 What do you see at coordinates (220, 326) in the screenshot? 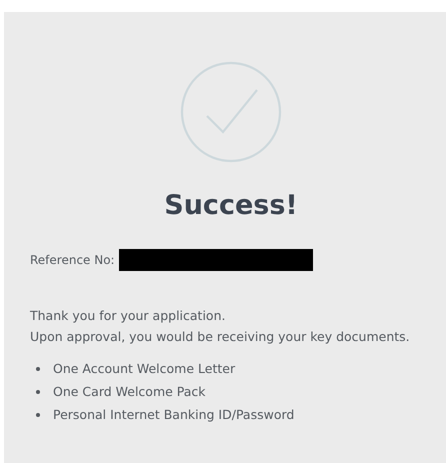
I see `message-text: Thank you for your application. Upon approval, you would be receiving your key documents.` at bounding box center [220, 326].